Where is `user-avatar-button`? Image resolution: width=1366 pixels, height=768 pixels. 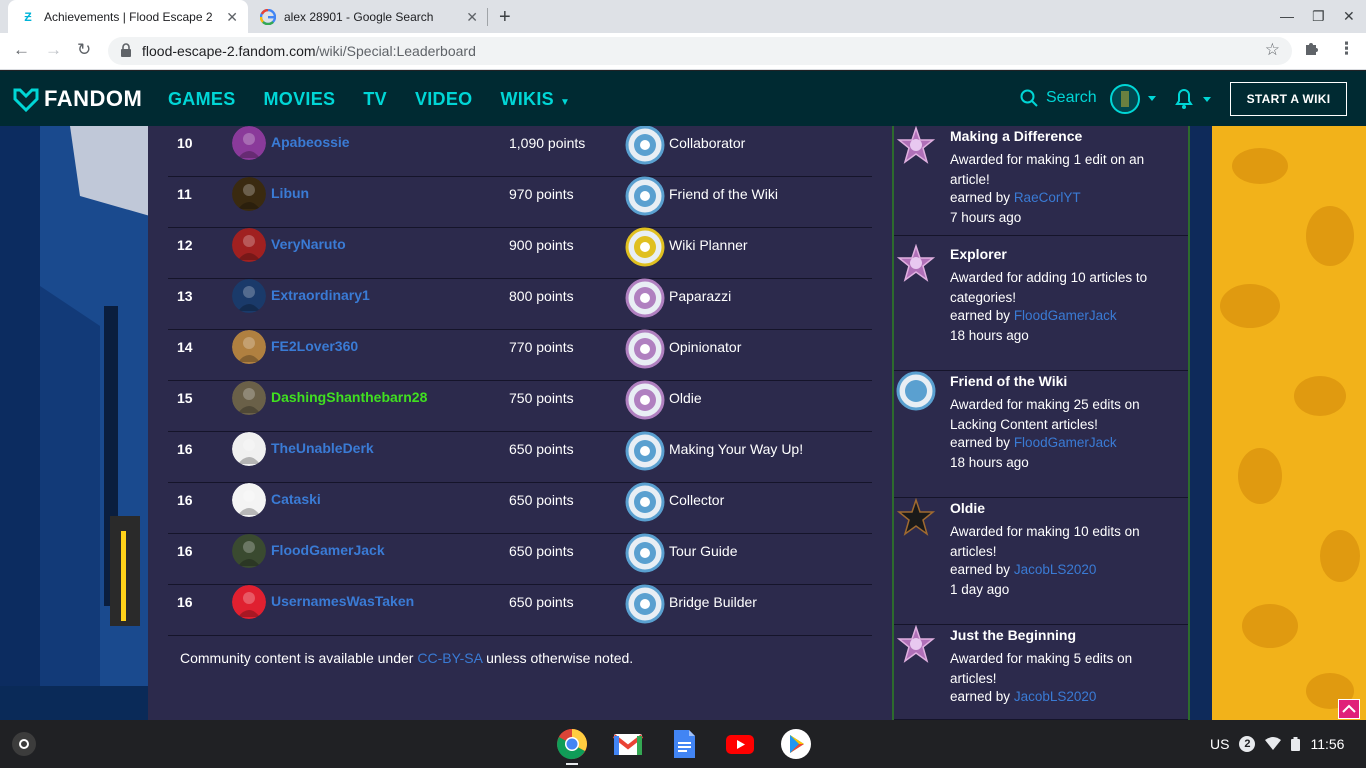 user-avatar-button is located at coordinates (1136, 101).